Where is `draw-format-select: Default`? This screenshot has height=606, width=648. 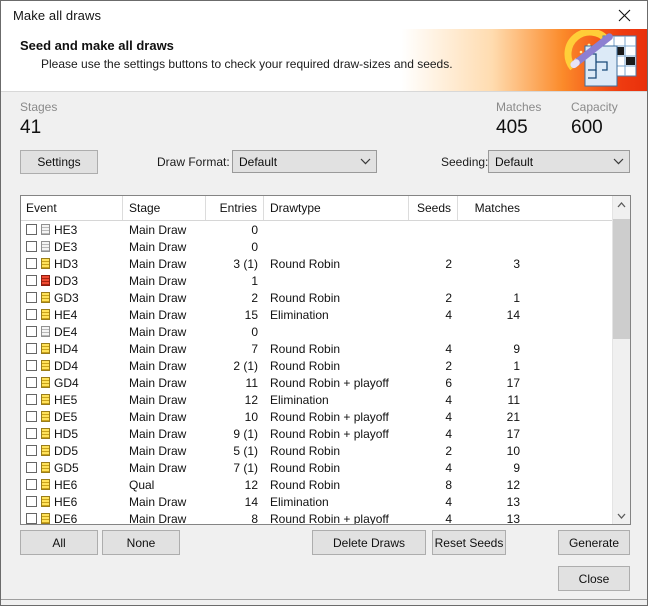 draw-format-select: Default is located at coordinates (304, 161).